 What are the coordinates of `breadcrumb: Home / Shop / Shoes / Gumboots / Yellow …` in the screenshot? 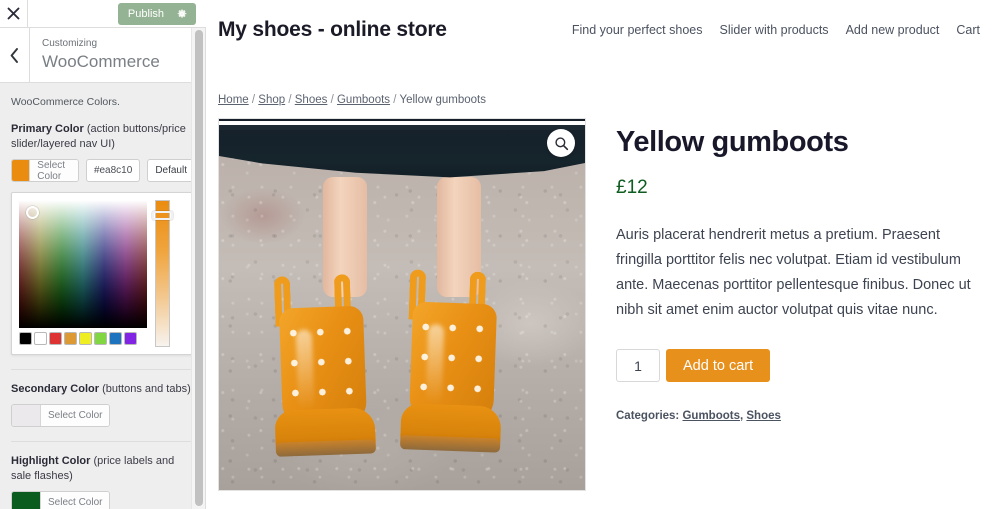 It's located at (603, 77).